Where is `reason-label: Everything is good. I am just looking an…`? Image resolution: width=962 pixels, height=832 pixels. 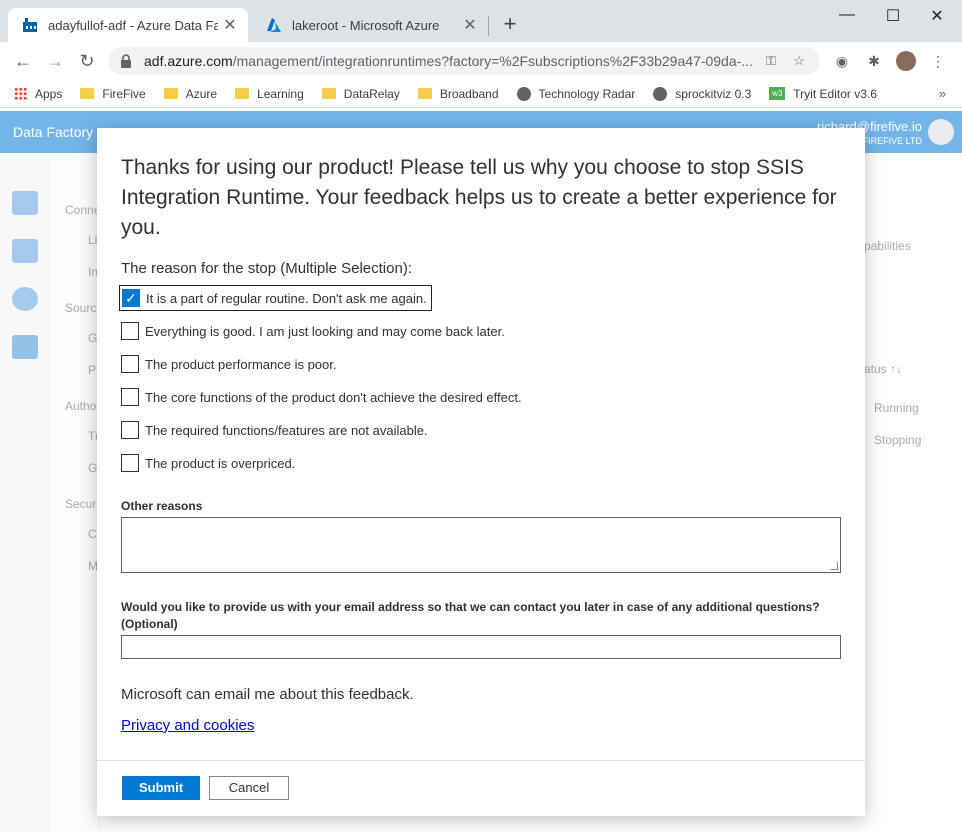 reason-label: Everything is good. I am just looking an… is located at coordinates (325, 331).